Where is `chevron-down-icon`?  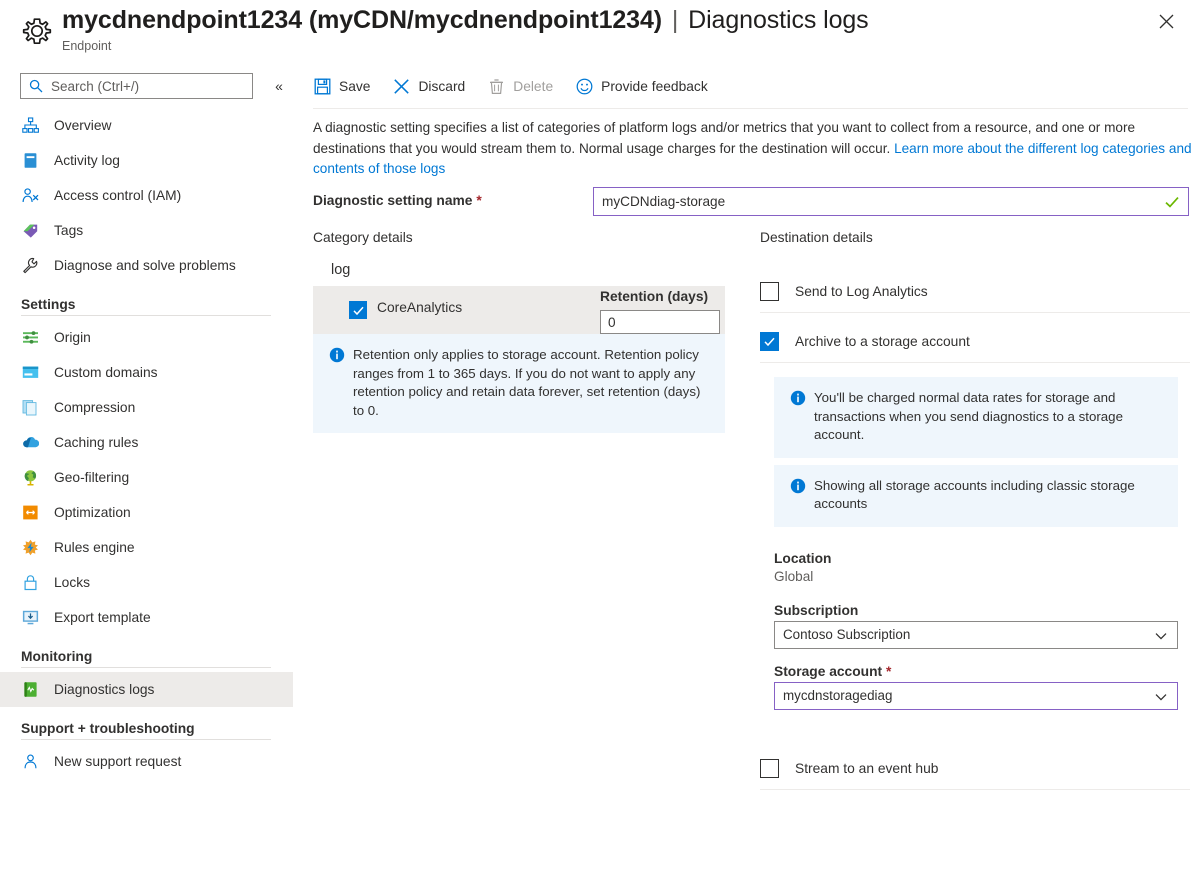
chevron-down-icon is located at coordinates (1161, 697).